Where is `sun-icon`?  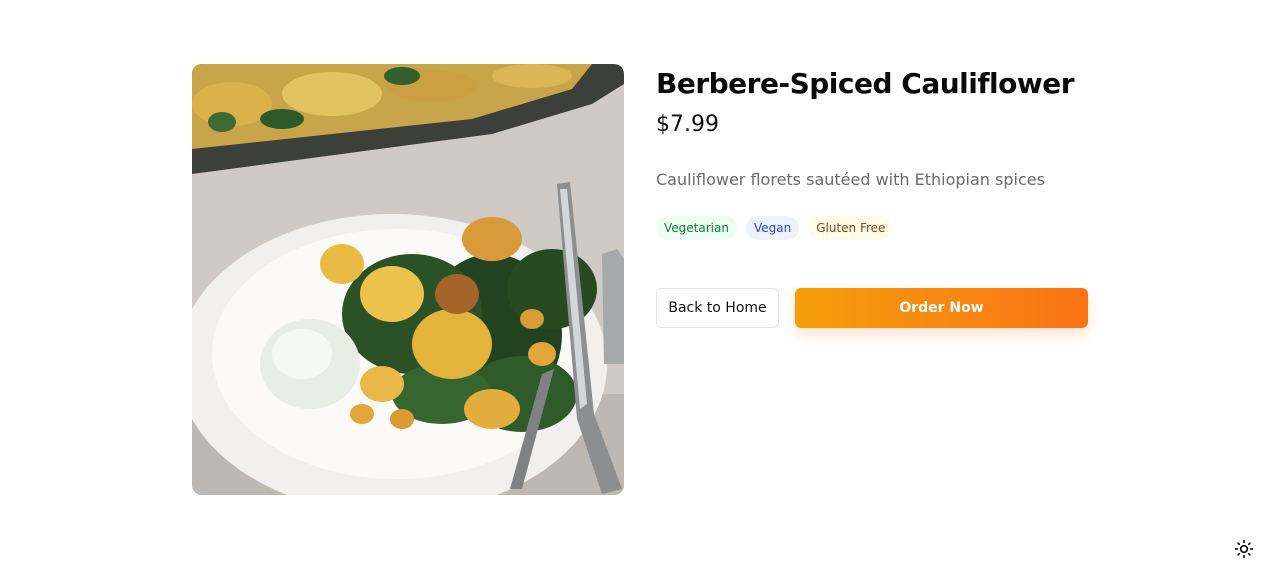 sun-icon is located at coordinates (1244, 549).